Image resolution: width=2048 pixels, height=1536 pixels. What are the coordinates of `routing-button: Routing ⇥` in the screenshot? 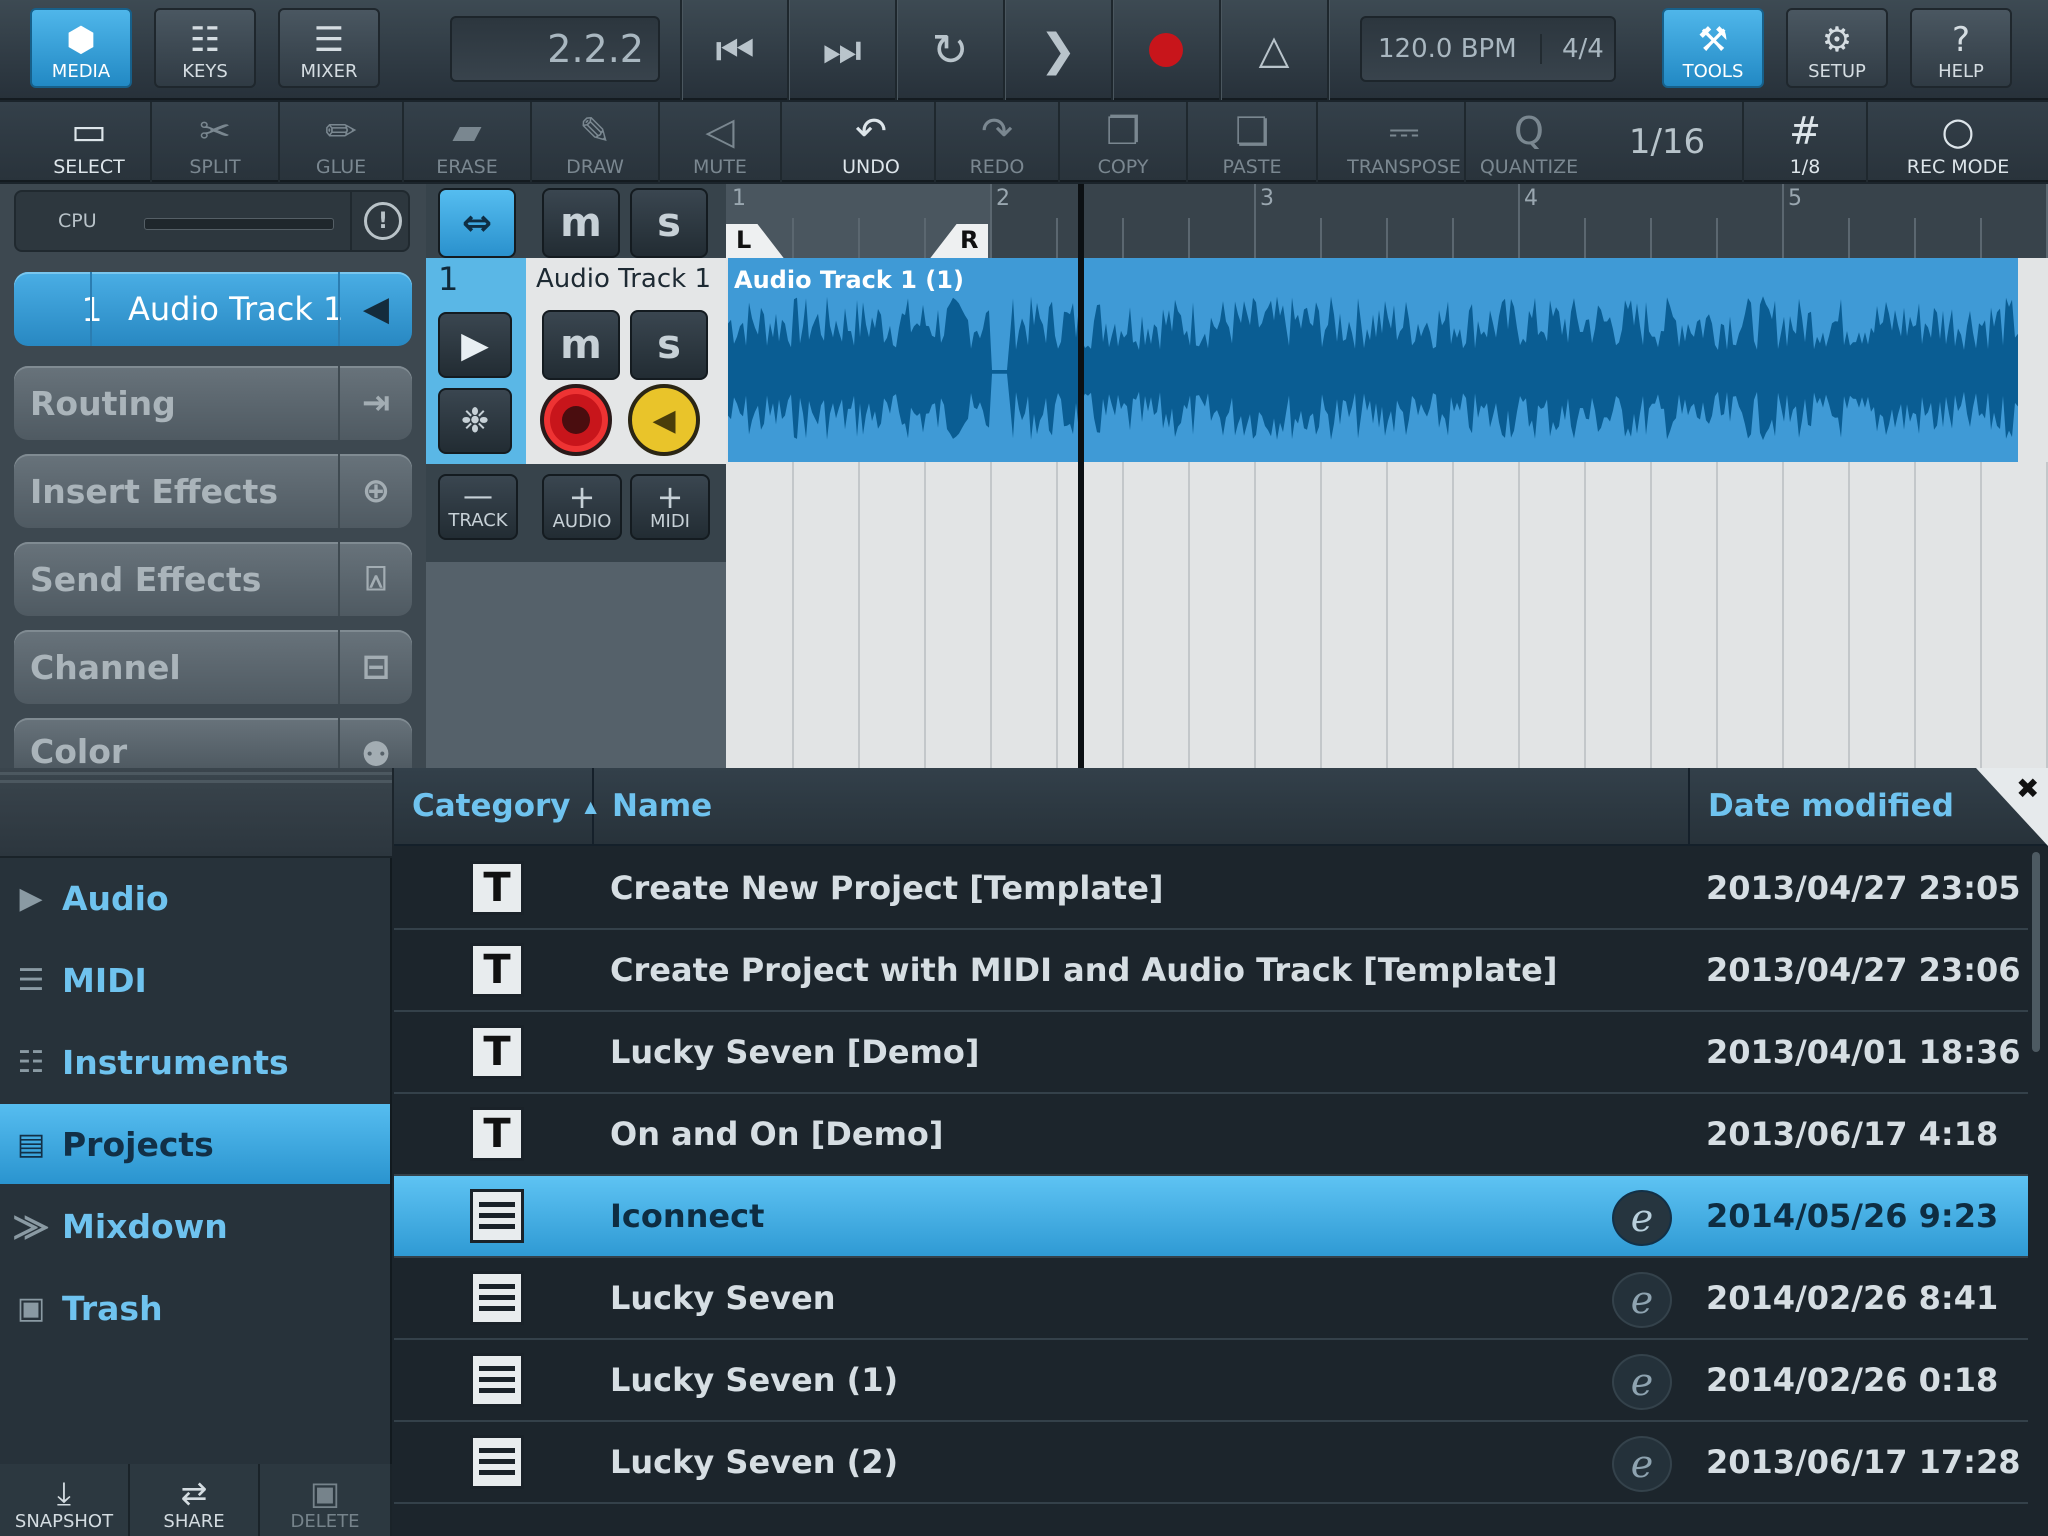 It's located at (213, 403).